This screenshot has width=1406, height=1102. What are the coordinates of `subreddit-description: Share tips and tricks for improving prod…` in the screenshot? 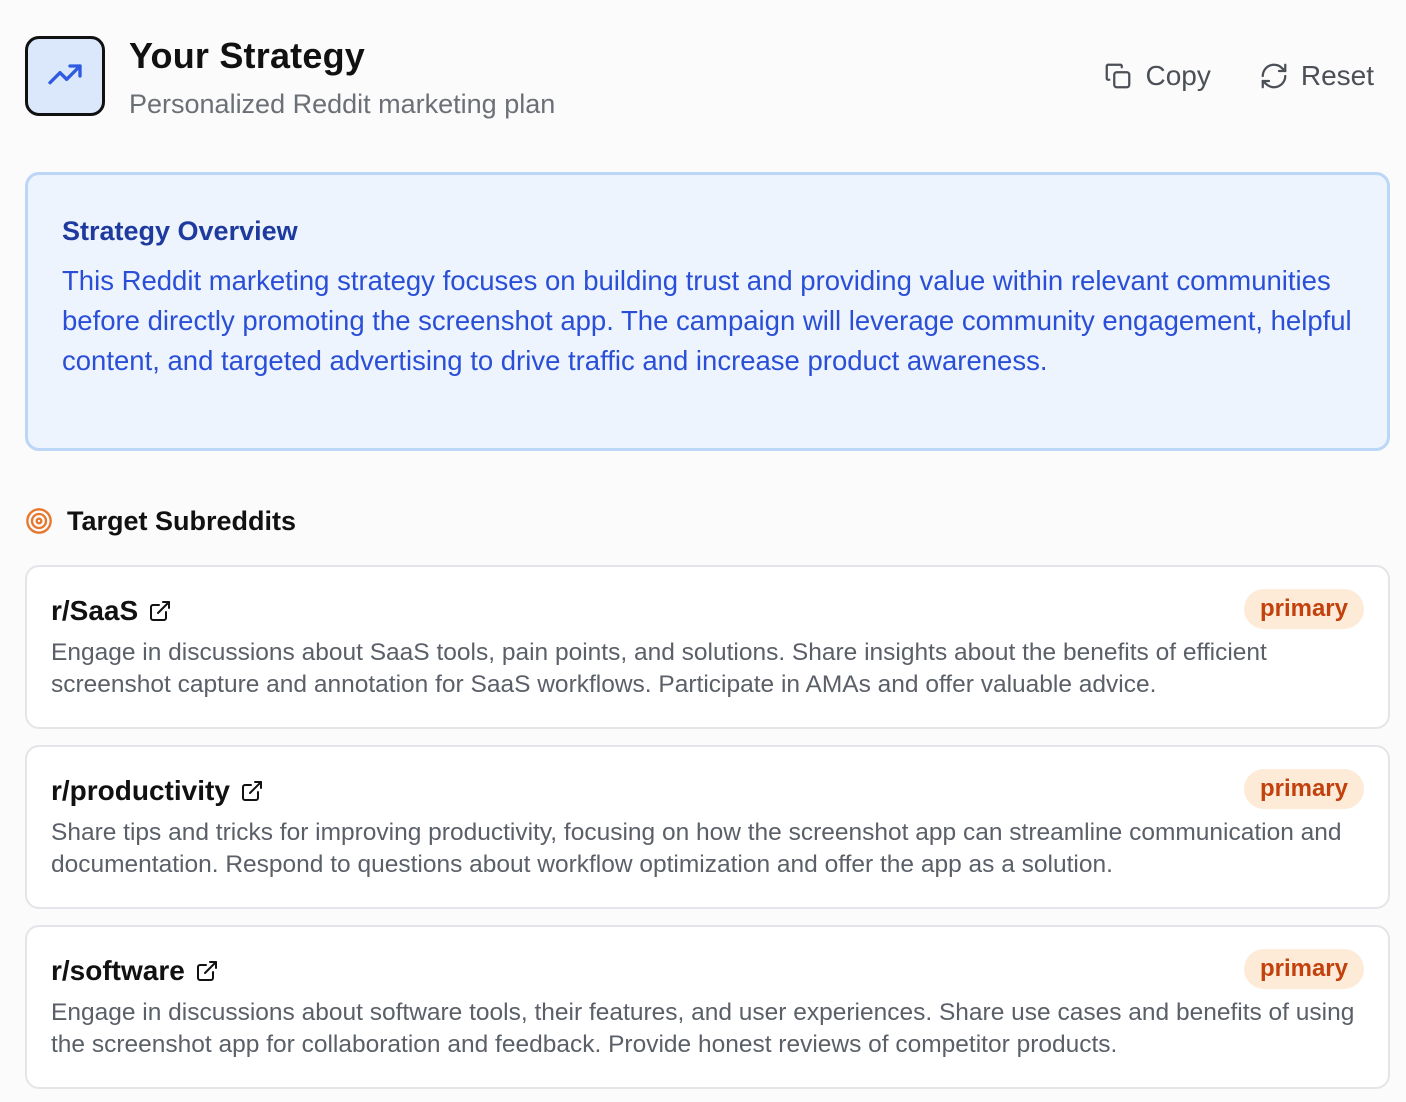 It's located at (696, 848).